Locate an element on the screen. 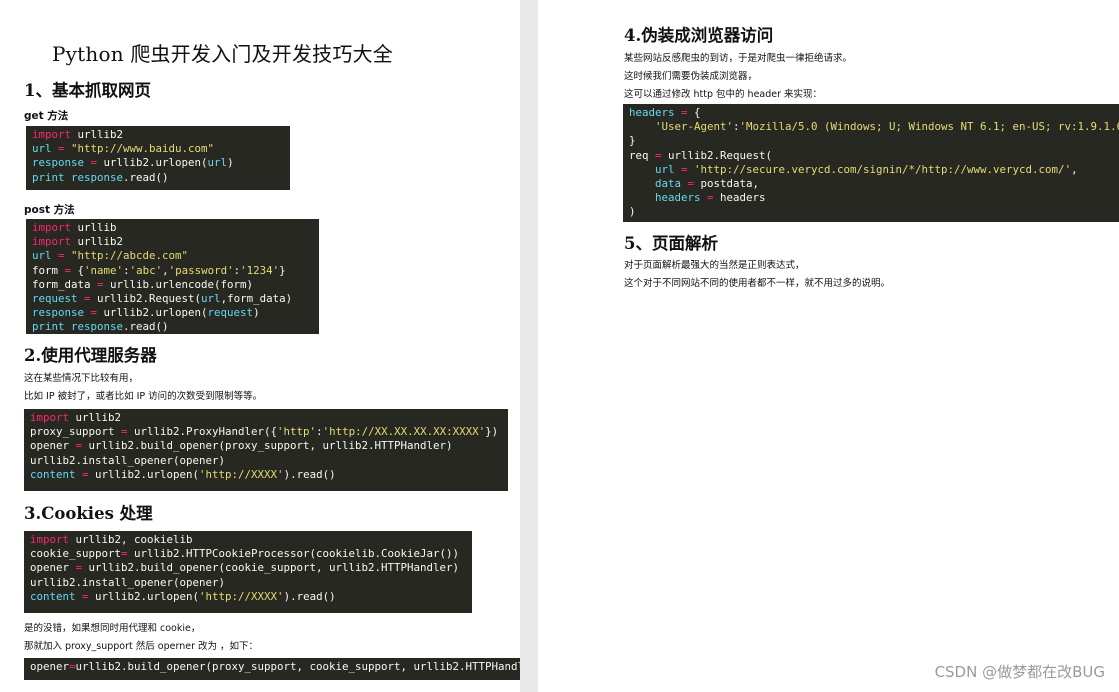 This screenshot has height=692, width=1119. paragraph: 这时候我们需要伪装成浏览器， is located at coordinates (691, 76).